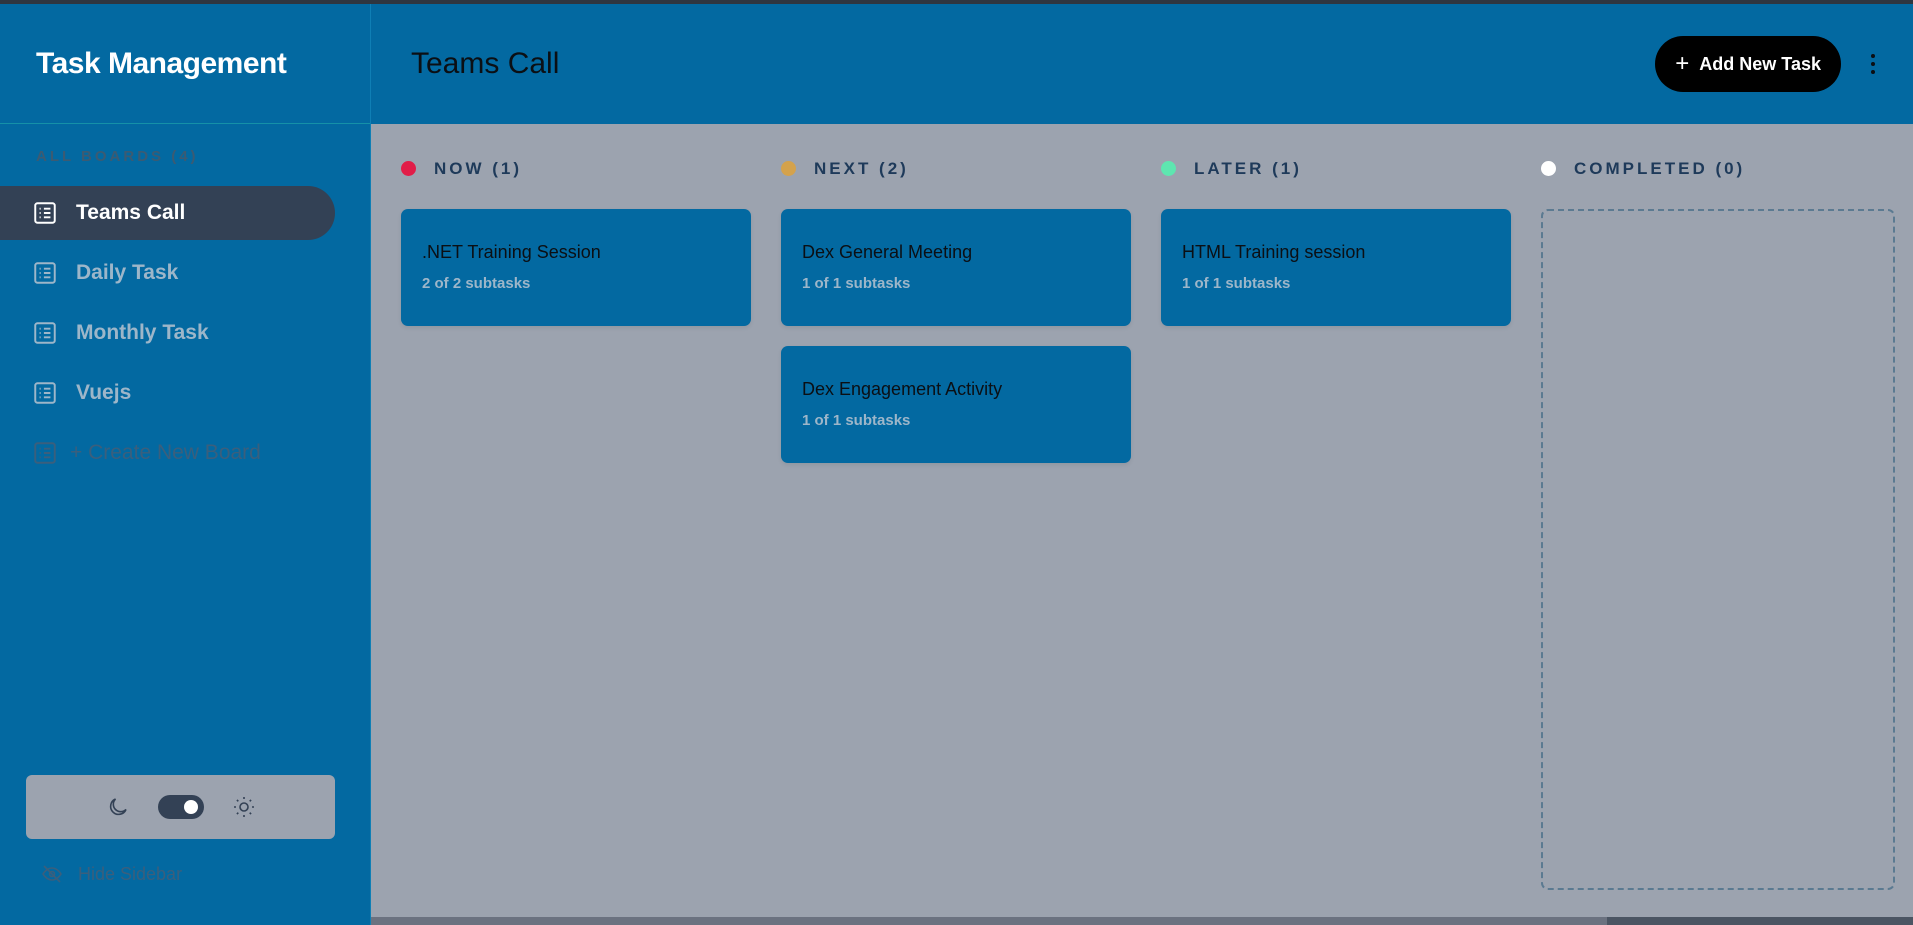 The width and height of the screenshot is (1913, 925). What do you see at coordinates (1142, 64) in the screenshot?
I see `top-header: Teams Call + Add New Task` at bounding box center [1142, 64].